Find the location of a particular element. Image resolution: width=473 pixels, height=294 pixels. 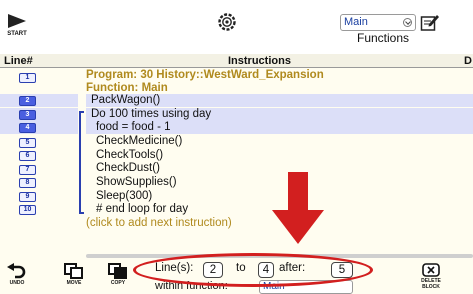

line-number-button: 1 is located at coordinates (27, 78).